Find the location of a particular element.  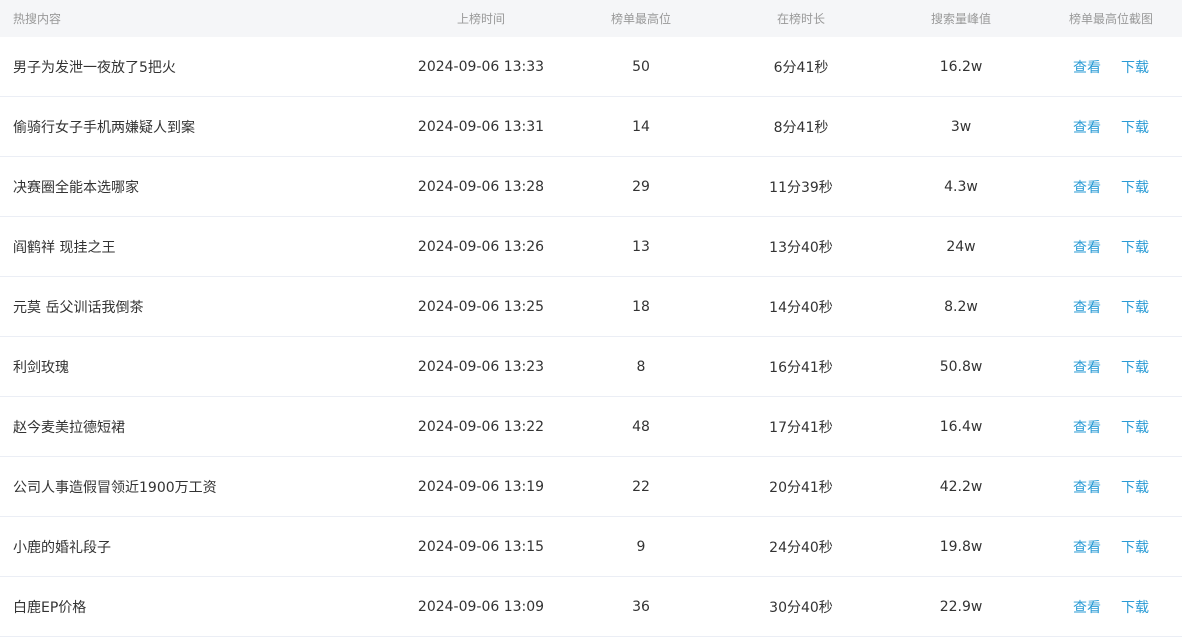

row-title: 小鹿的婚礼段子 is located at coordinates (62, 547).